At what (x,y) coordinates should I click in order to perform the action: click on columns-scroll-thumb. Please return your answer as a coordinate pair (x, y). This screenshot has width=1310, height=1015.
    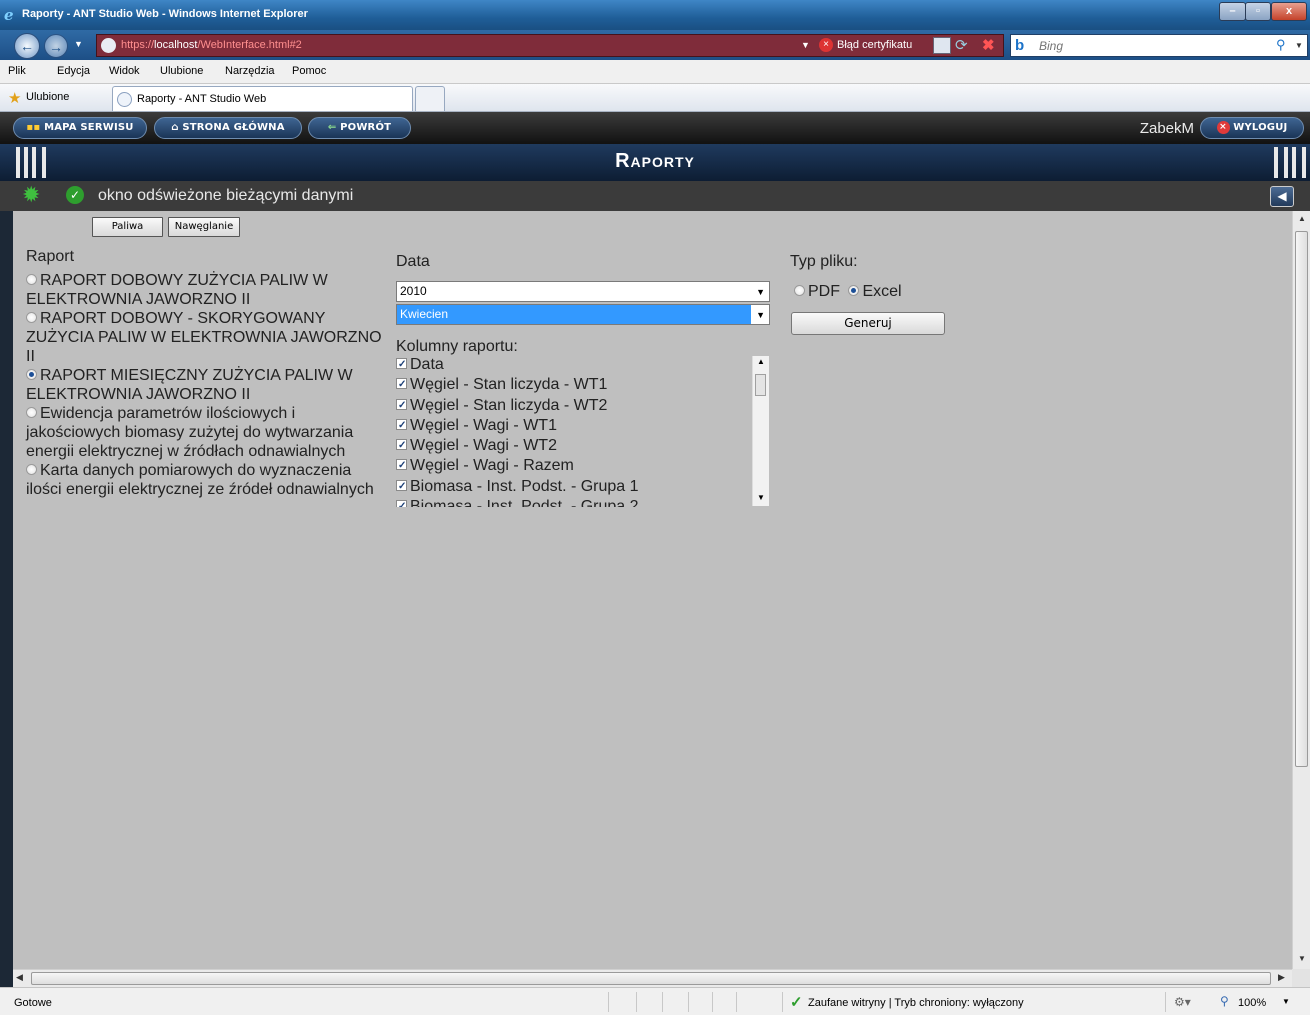
    Looking at the image, I should click on (760, 385).